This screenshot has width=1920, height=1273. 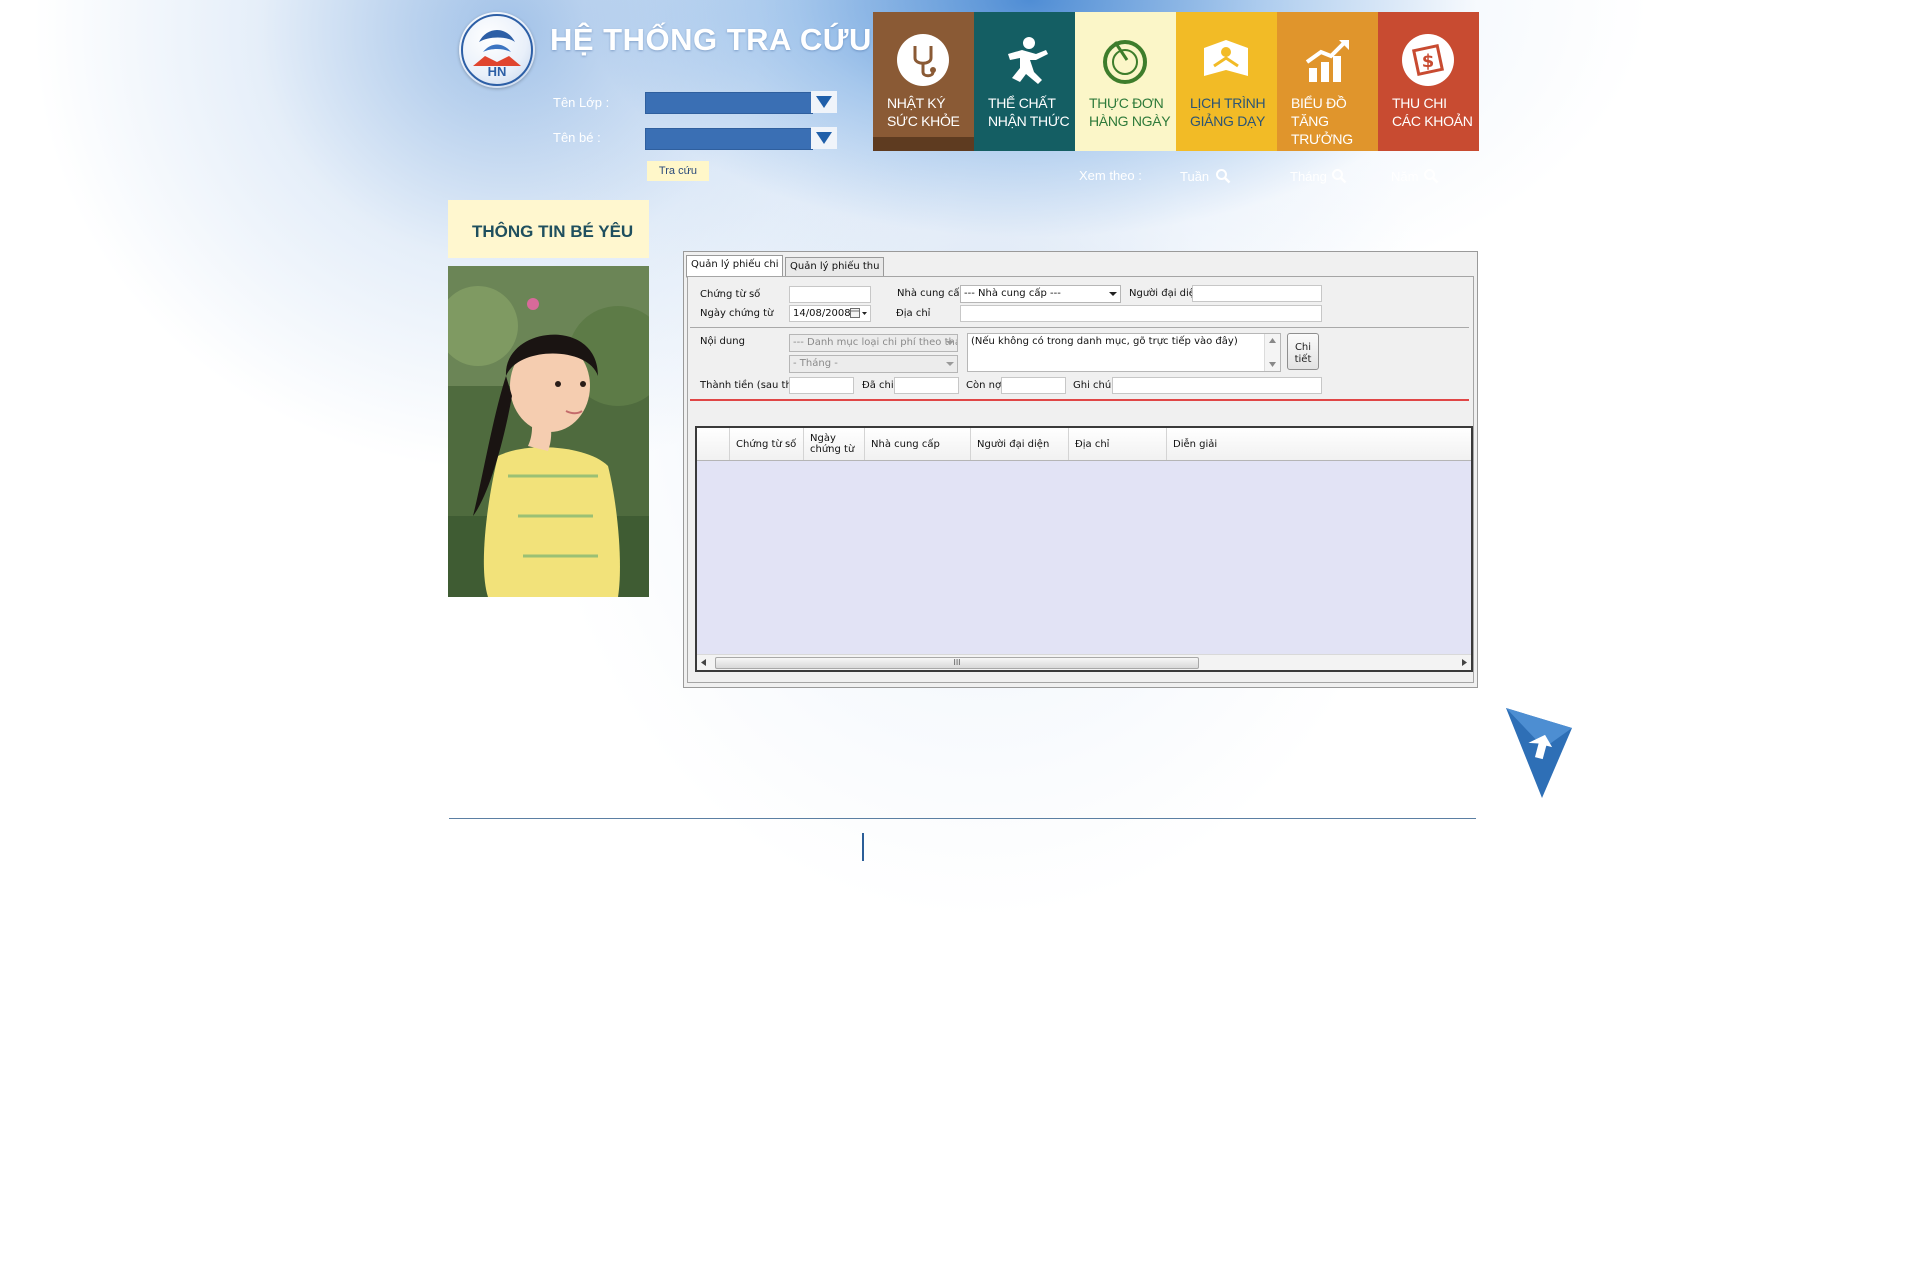 What do you see at coordinates (1539, 753) in the screenshot?
I see `back-to-top-icon` at bounding box center [1539, 753].